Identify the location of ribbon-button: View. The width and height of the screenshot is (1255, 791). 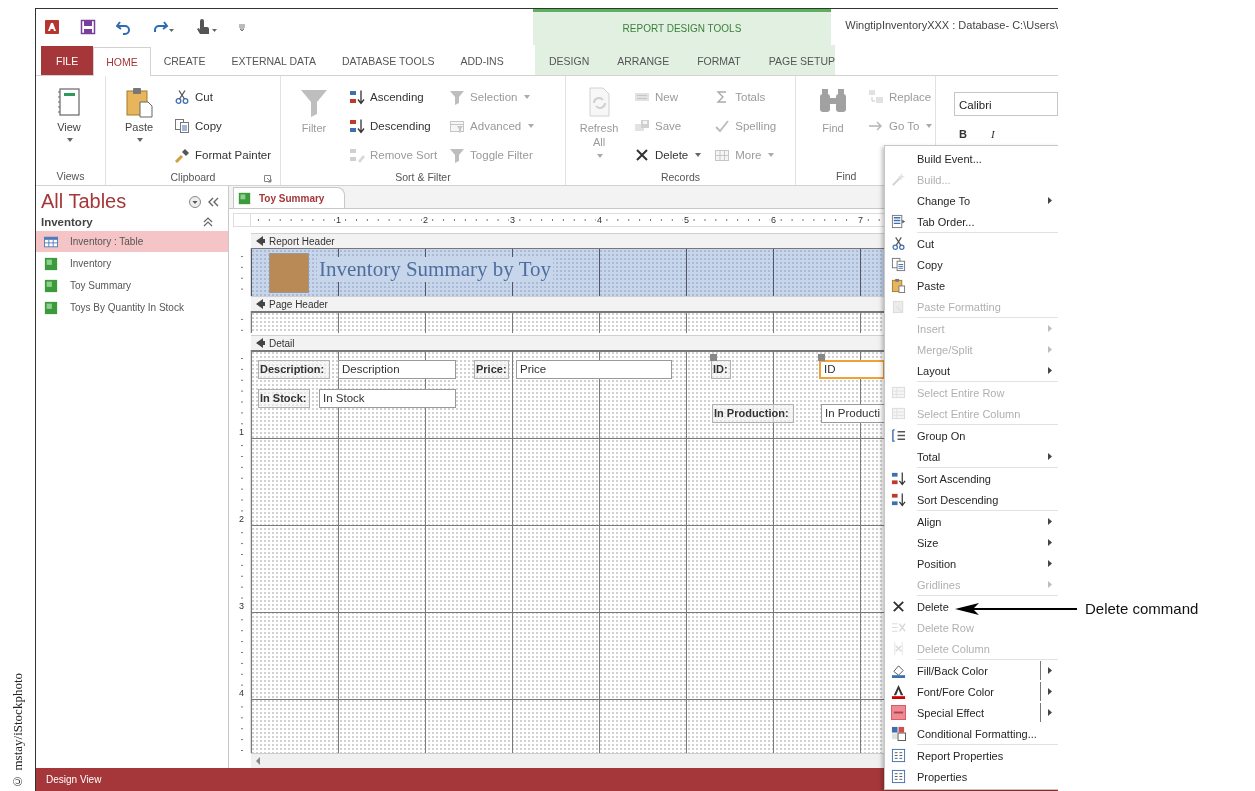
(69, 112).